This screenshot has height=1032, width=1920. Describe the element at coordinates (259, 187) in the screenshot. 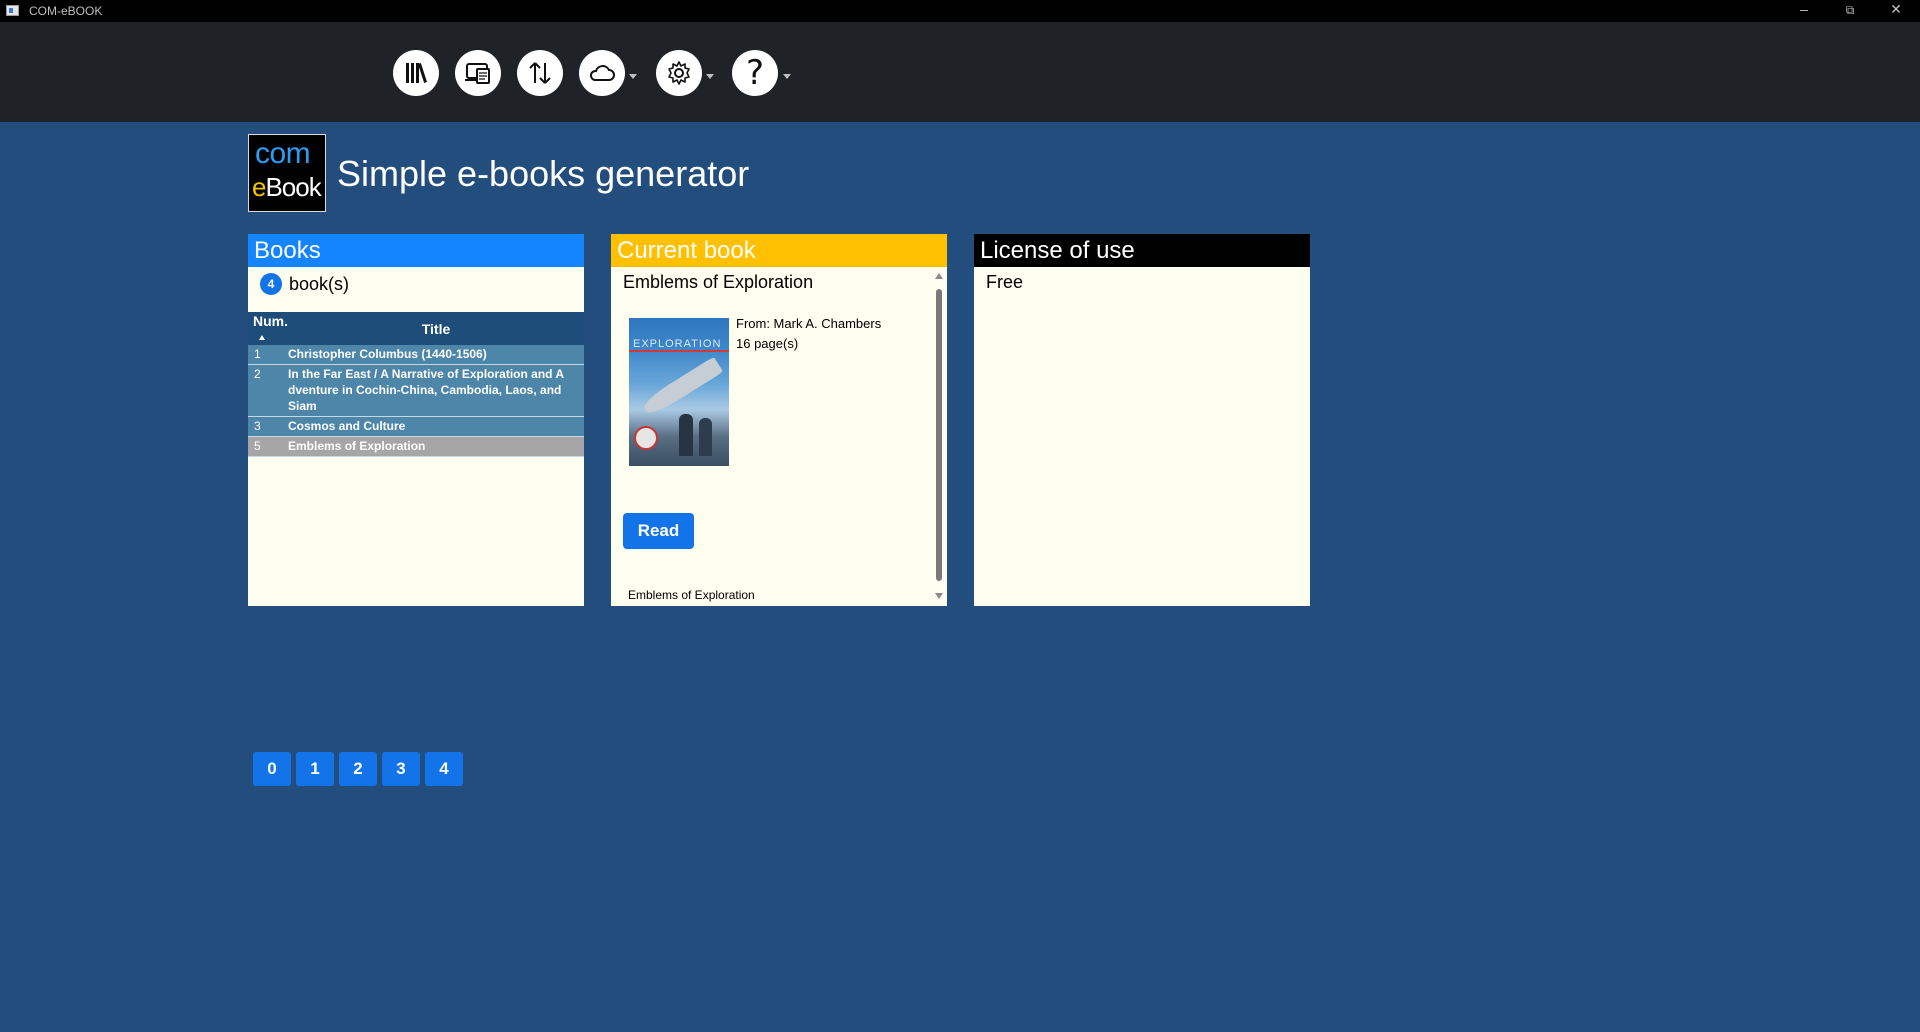

I see `logo-e: e` at that location.